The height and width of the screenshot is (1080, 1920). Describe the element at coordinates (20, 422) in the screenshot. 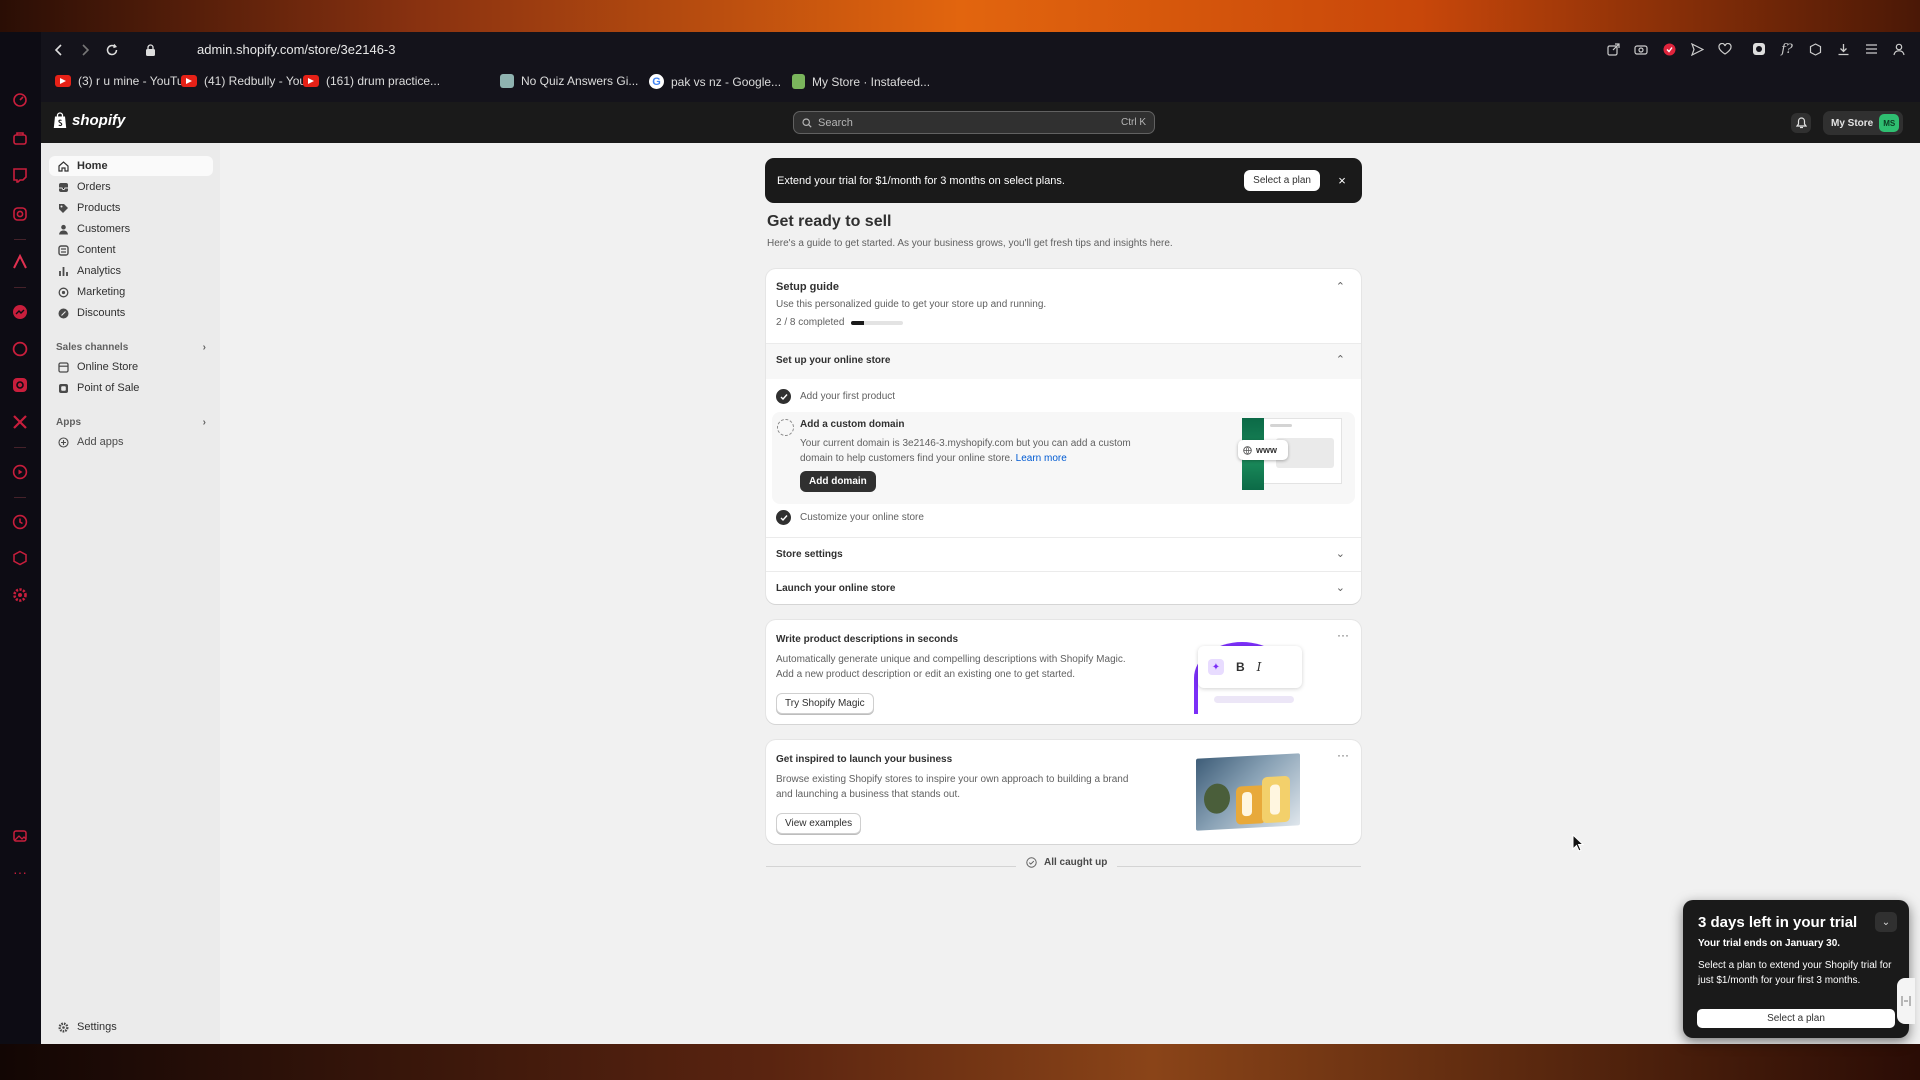

I see `x-twitter-icon` at that location.